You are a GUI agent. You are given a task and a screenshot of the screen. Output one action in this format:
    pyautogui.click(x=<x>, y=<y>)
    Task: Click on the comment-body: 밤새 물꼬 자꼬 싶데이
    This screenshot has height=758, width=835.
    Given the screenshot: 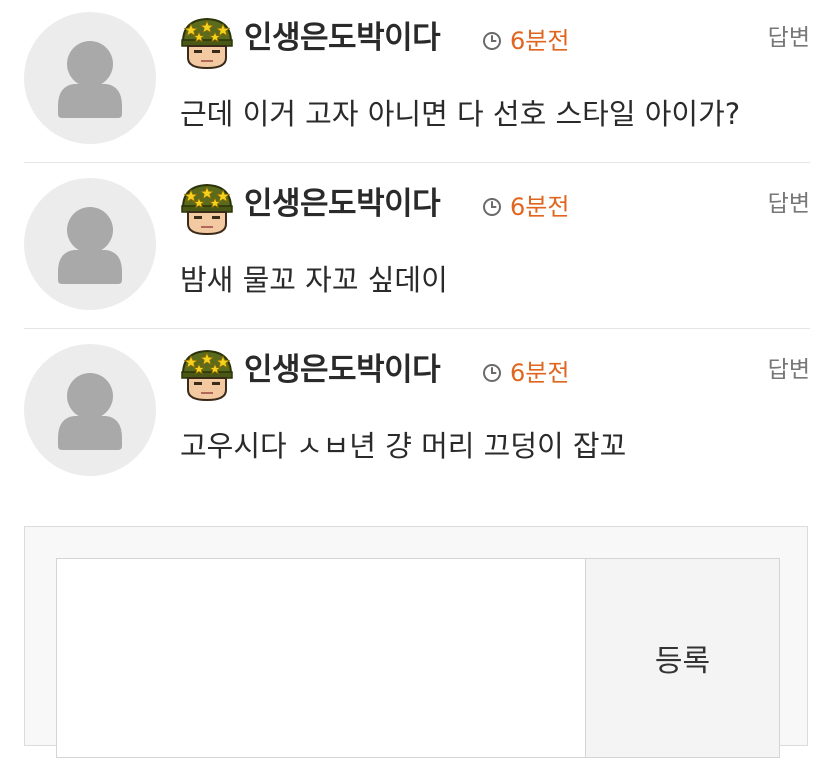 What is the action you would take?
    pyautogui.click(x=314, y=280)
    